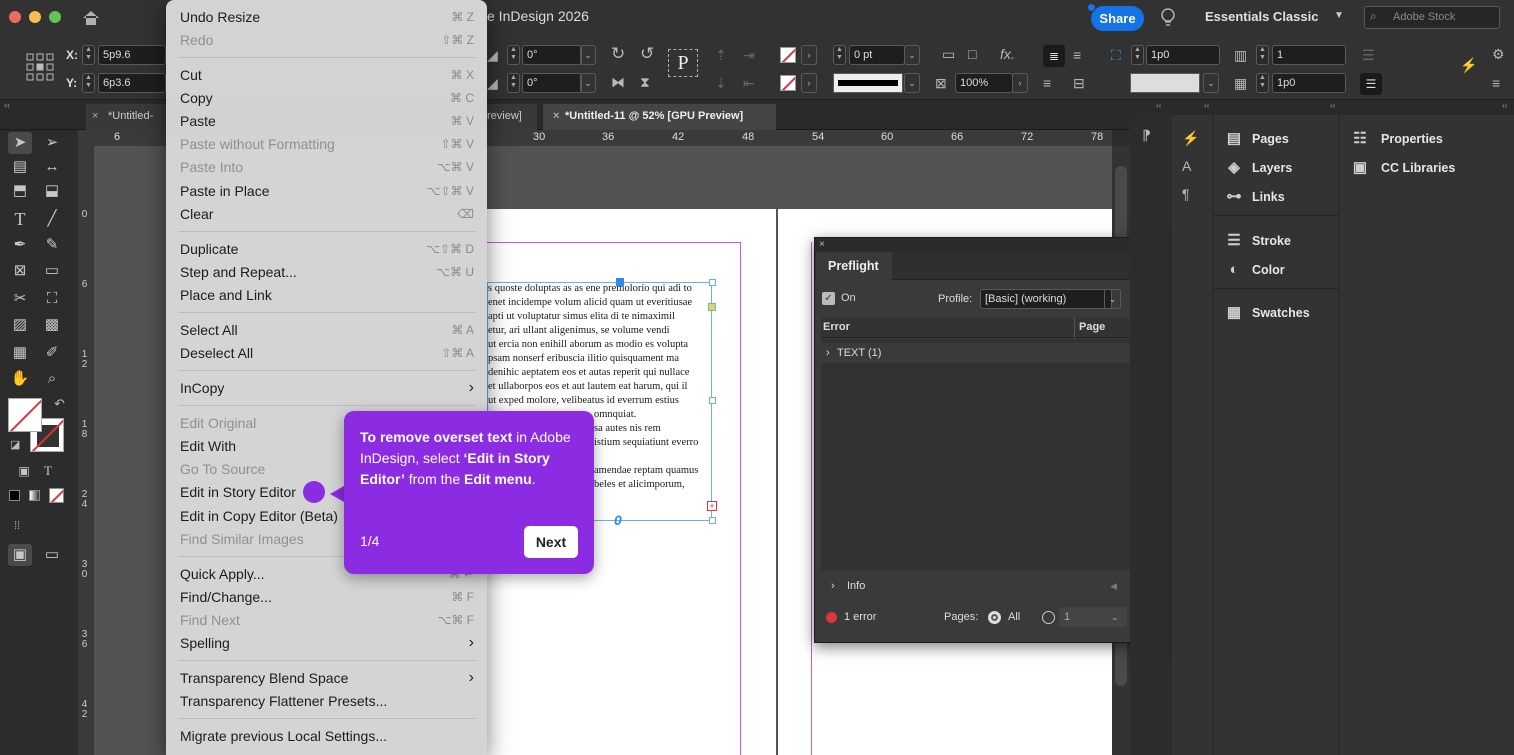  What do you see at coordinates (35, 17) in the screenshot?
I see `minimize-window-button` at bounding box center [35, 17].